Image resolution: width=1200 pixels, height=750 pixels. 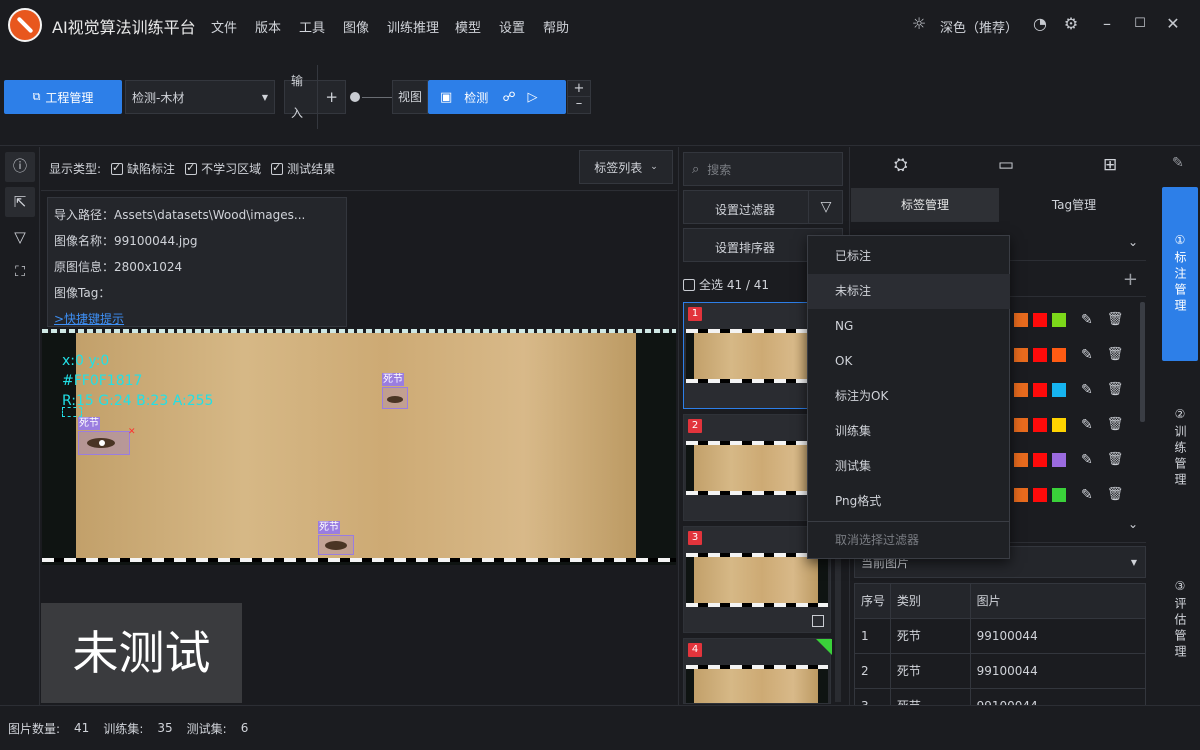 I want to click on clear-filter-option: 取消选择过滤器, so click(x=909, y=540).